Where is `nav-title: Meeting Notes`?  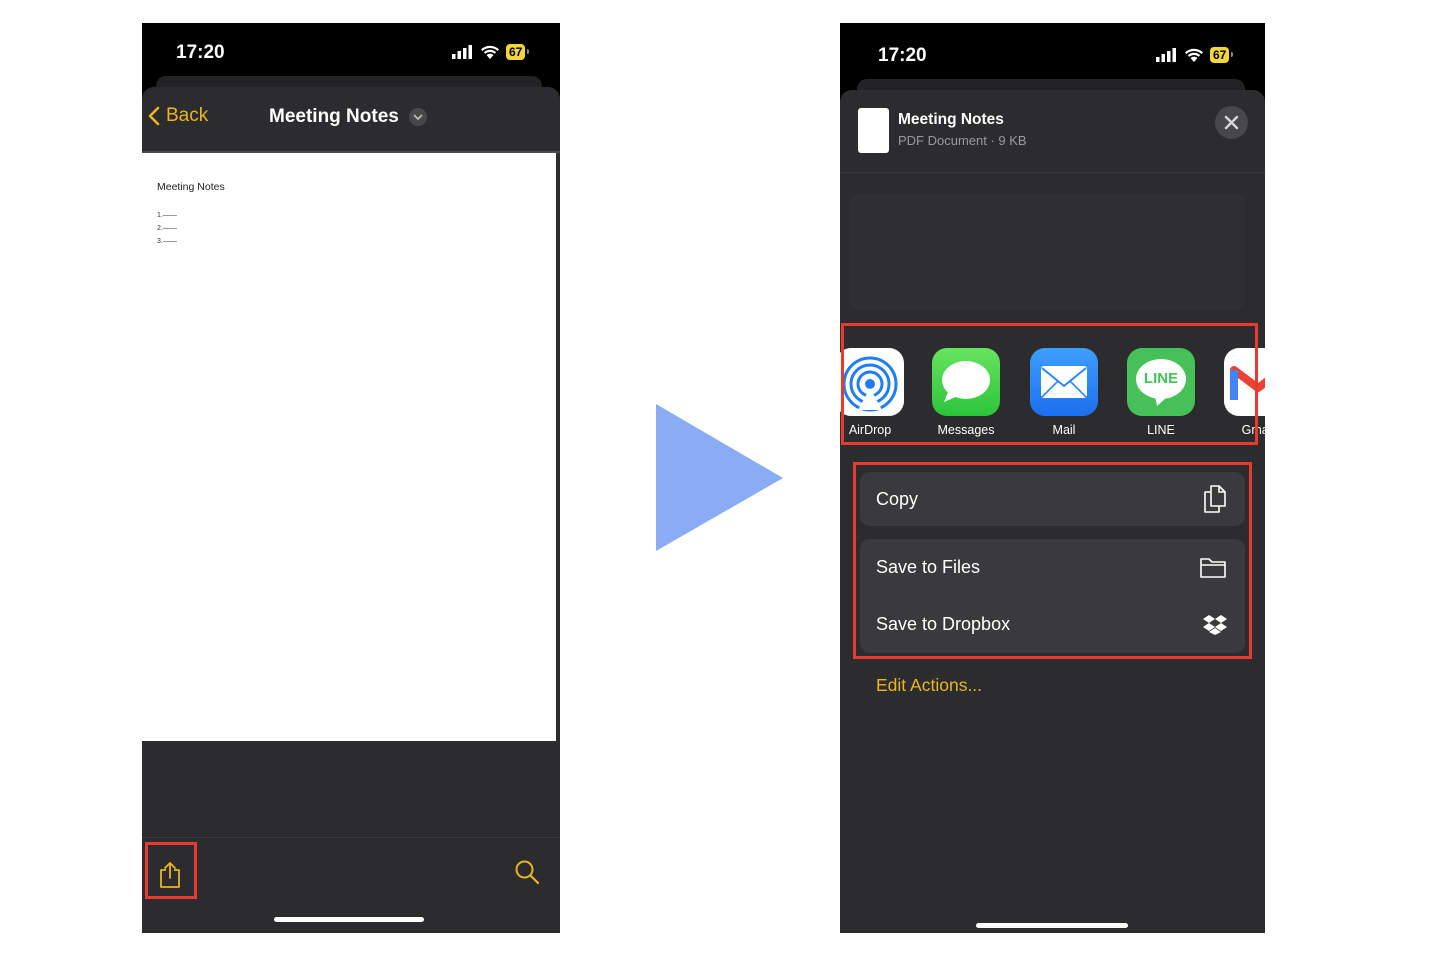
nav-title: Meeting Notes is located at coordinates (334, 116).